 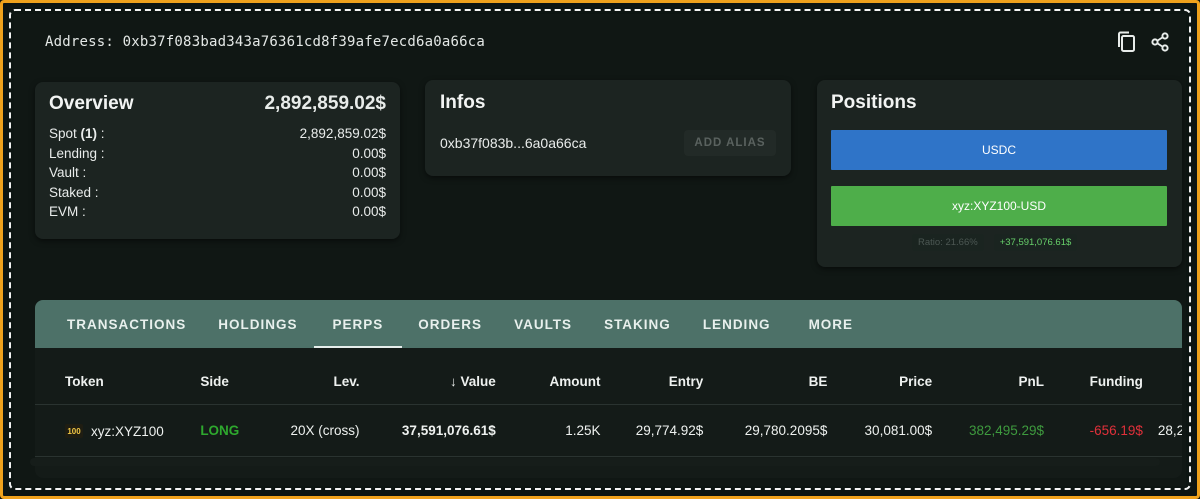 What do you see at coordinates (306, 430) in the screenshot?
I see `cell-lev: 20X (cross)` at bounding box center [306, 430].